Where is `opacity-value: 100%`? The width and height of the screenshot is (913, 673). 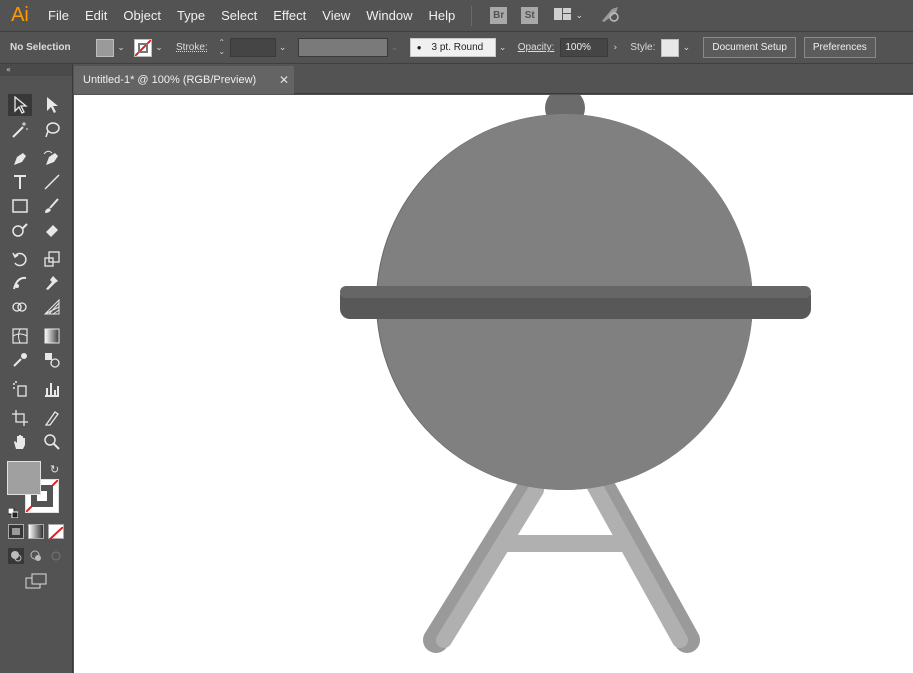 opacity-value: 100% is located at coordinates (578, 47).